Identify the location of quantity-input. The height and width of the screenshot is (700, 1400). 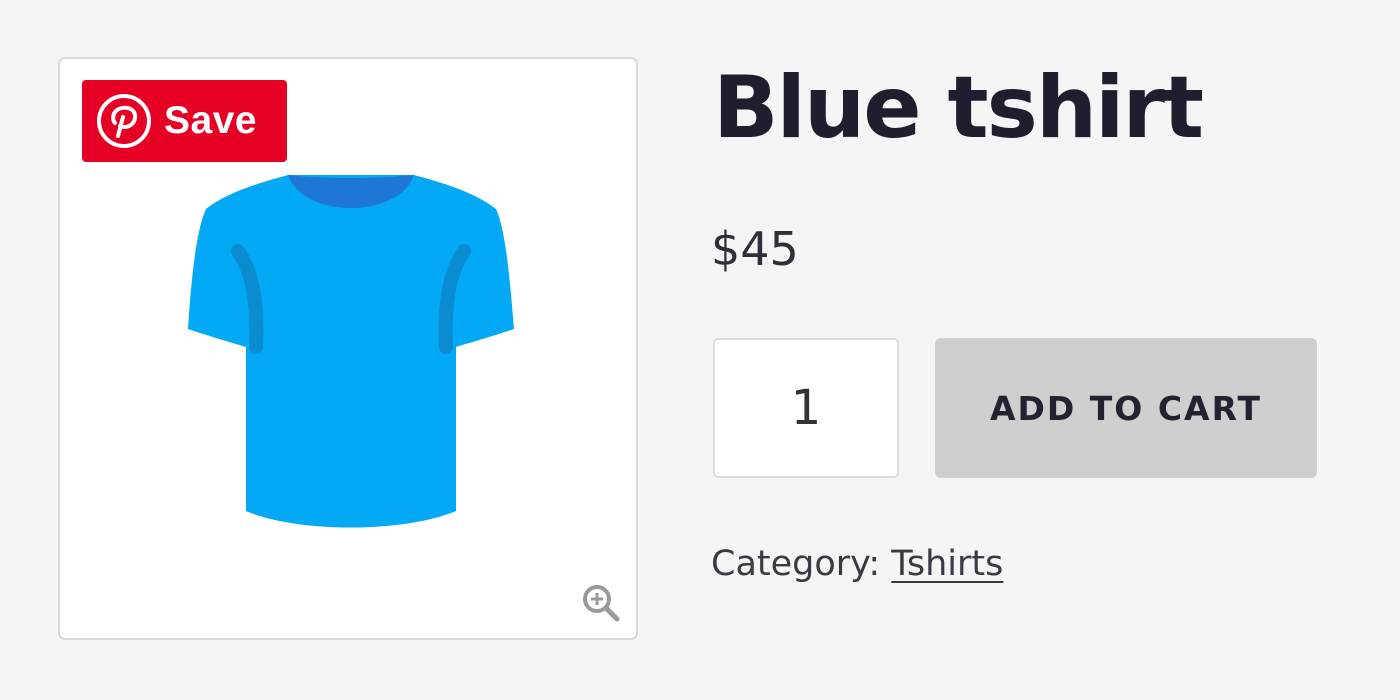
(806, 408).